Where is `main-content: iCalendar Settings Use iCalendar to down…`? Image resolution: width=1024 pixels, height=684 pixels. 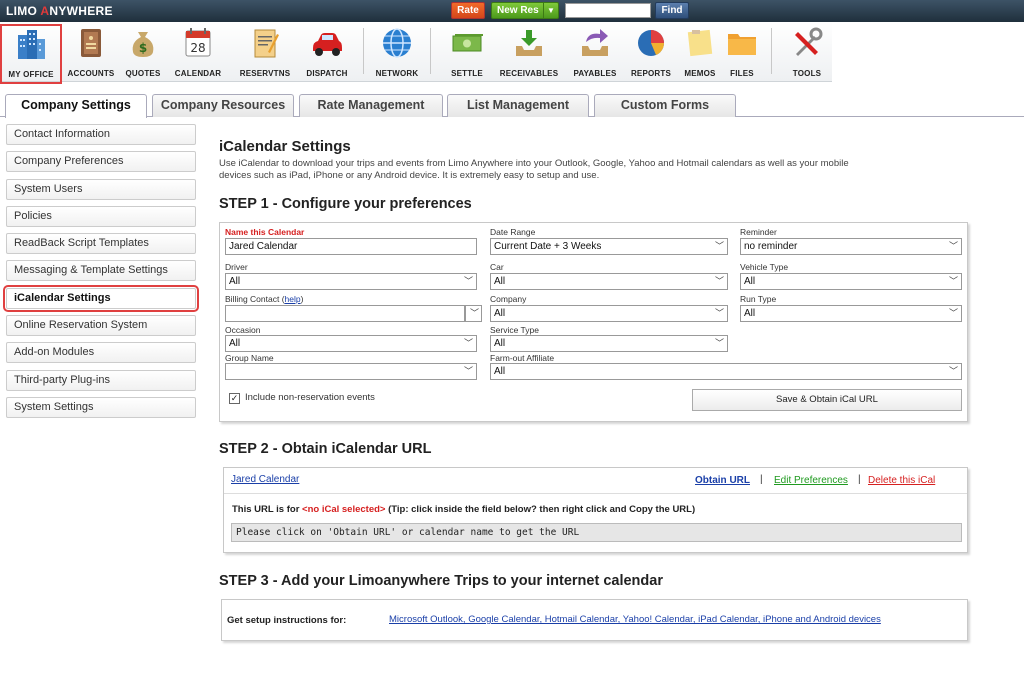
main-content: iCalendar Settings Use iCalendar to down… is located at coordinates (609, 160).